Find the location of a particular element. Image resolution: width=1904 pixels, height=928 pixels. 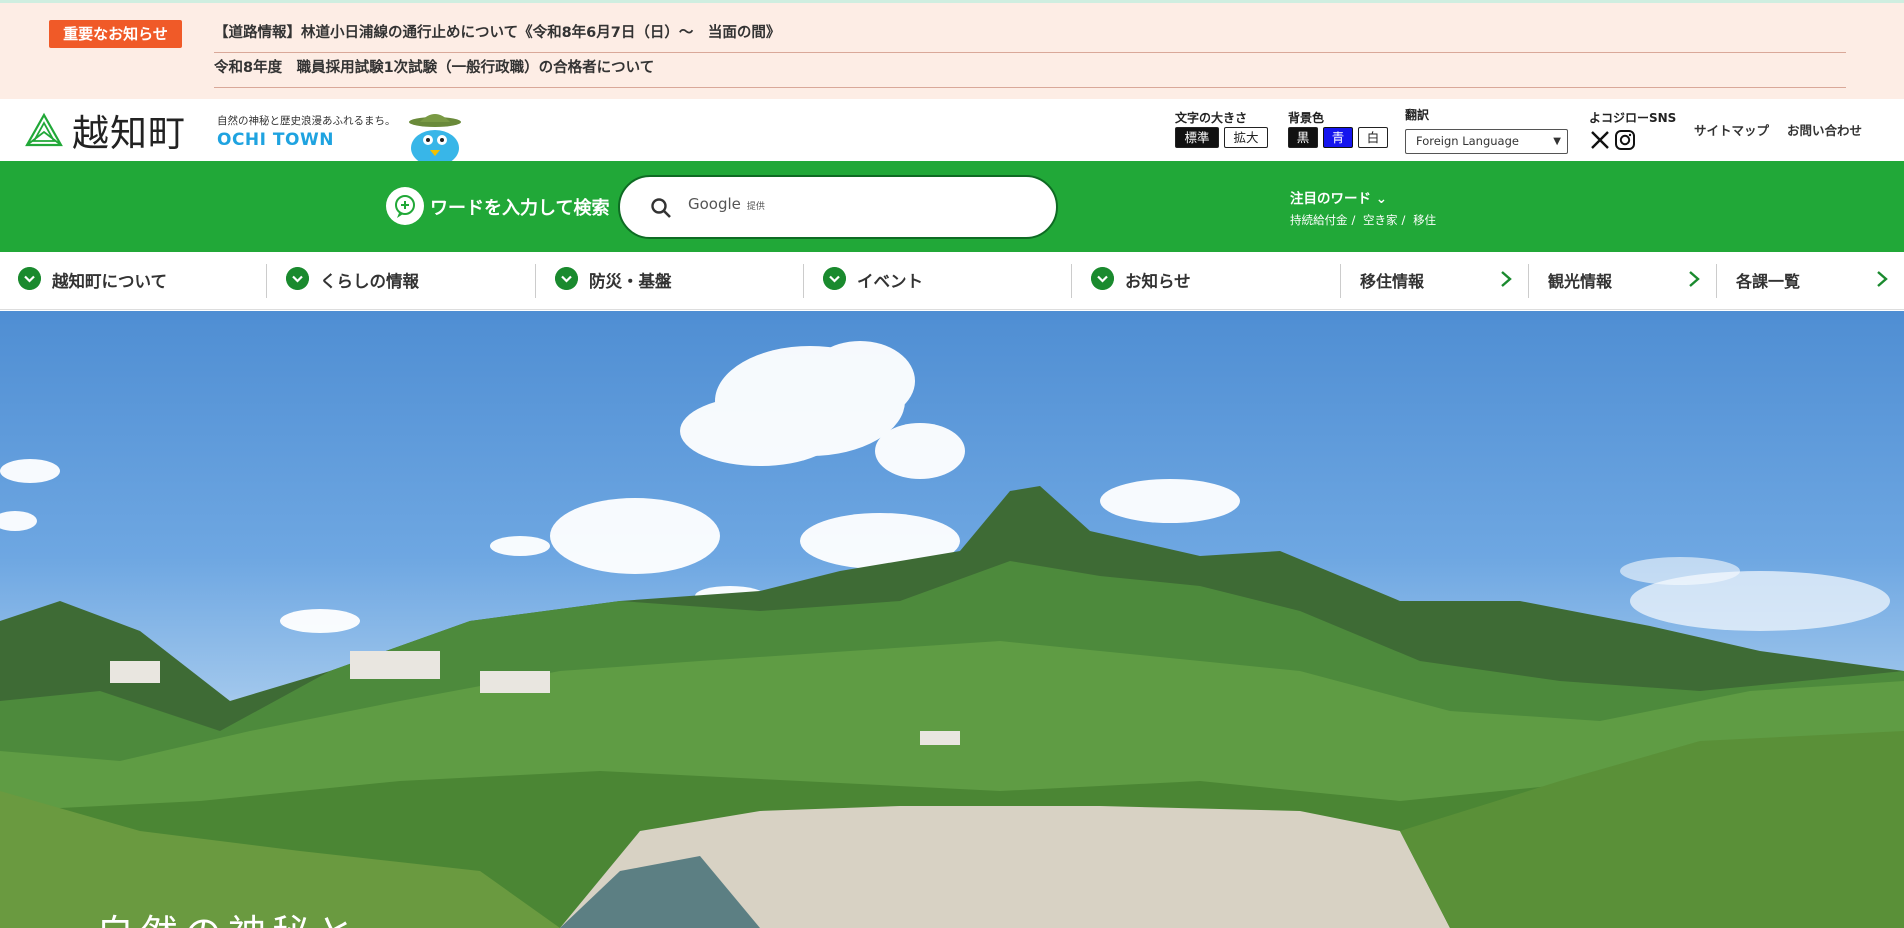

bg-white-button: 白 is located at coordinates (1373, 137).